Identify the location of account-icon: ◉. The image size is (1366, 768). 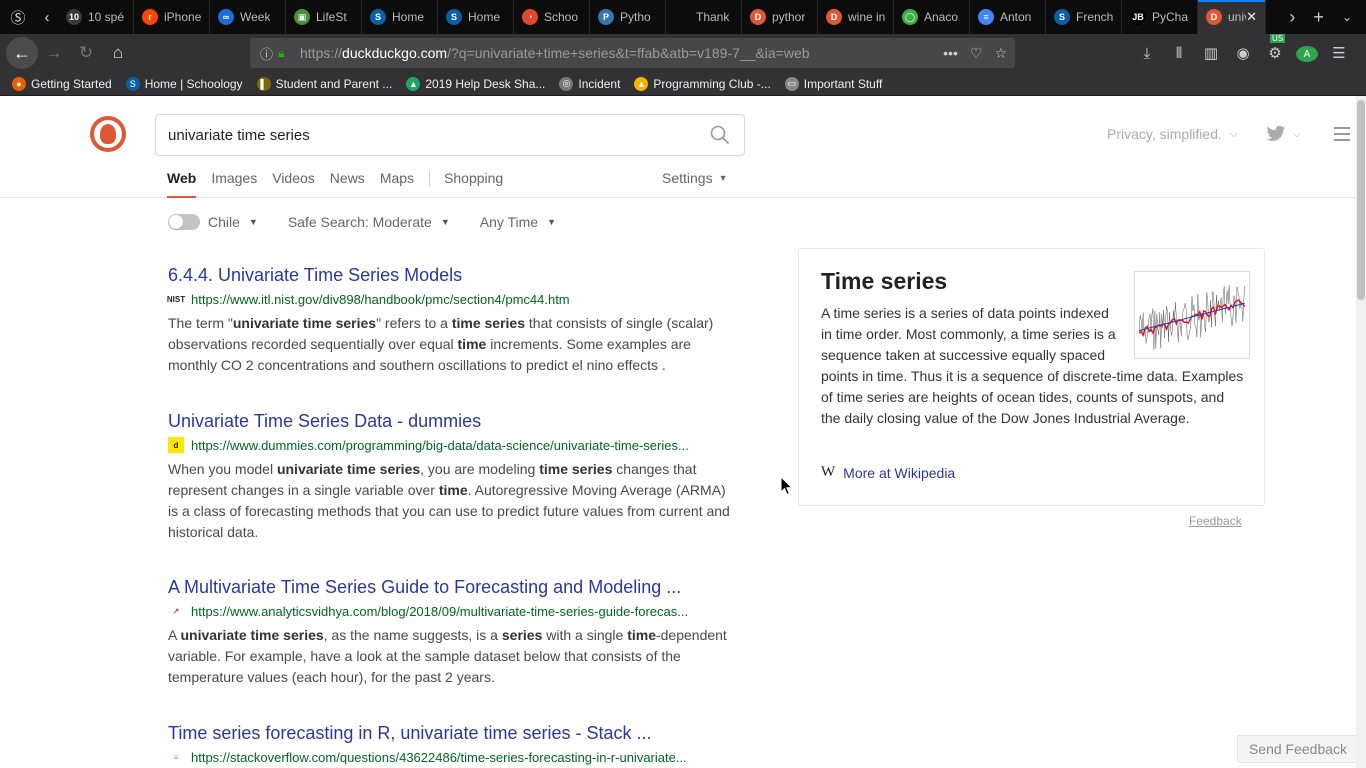
(1243, 53).